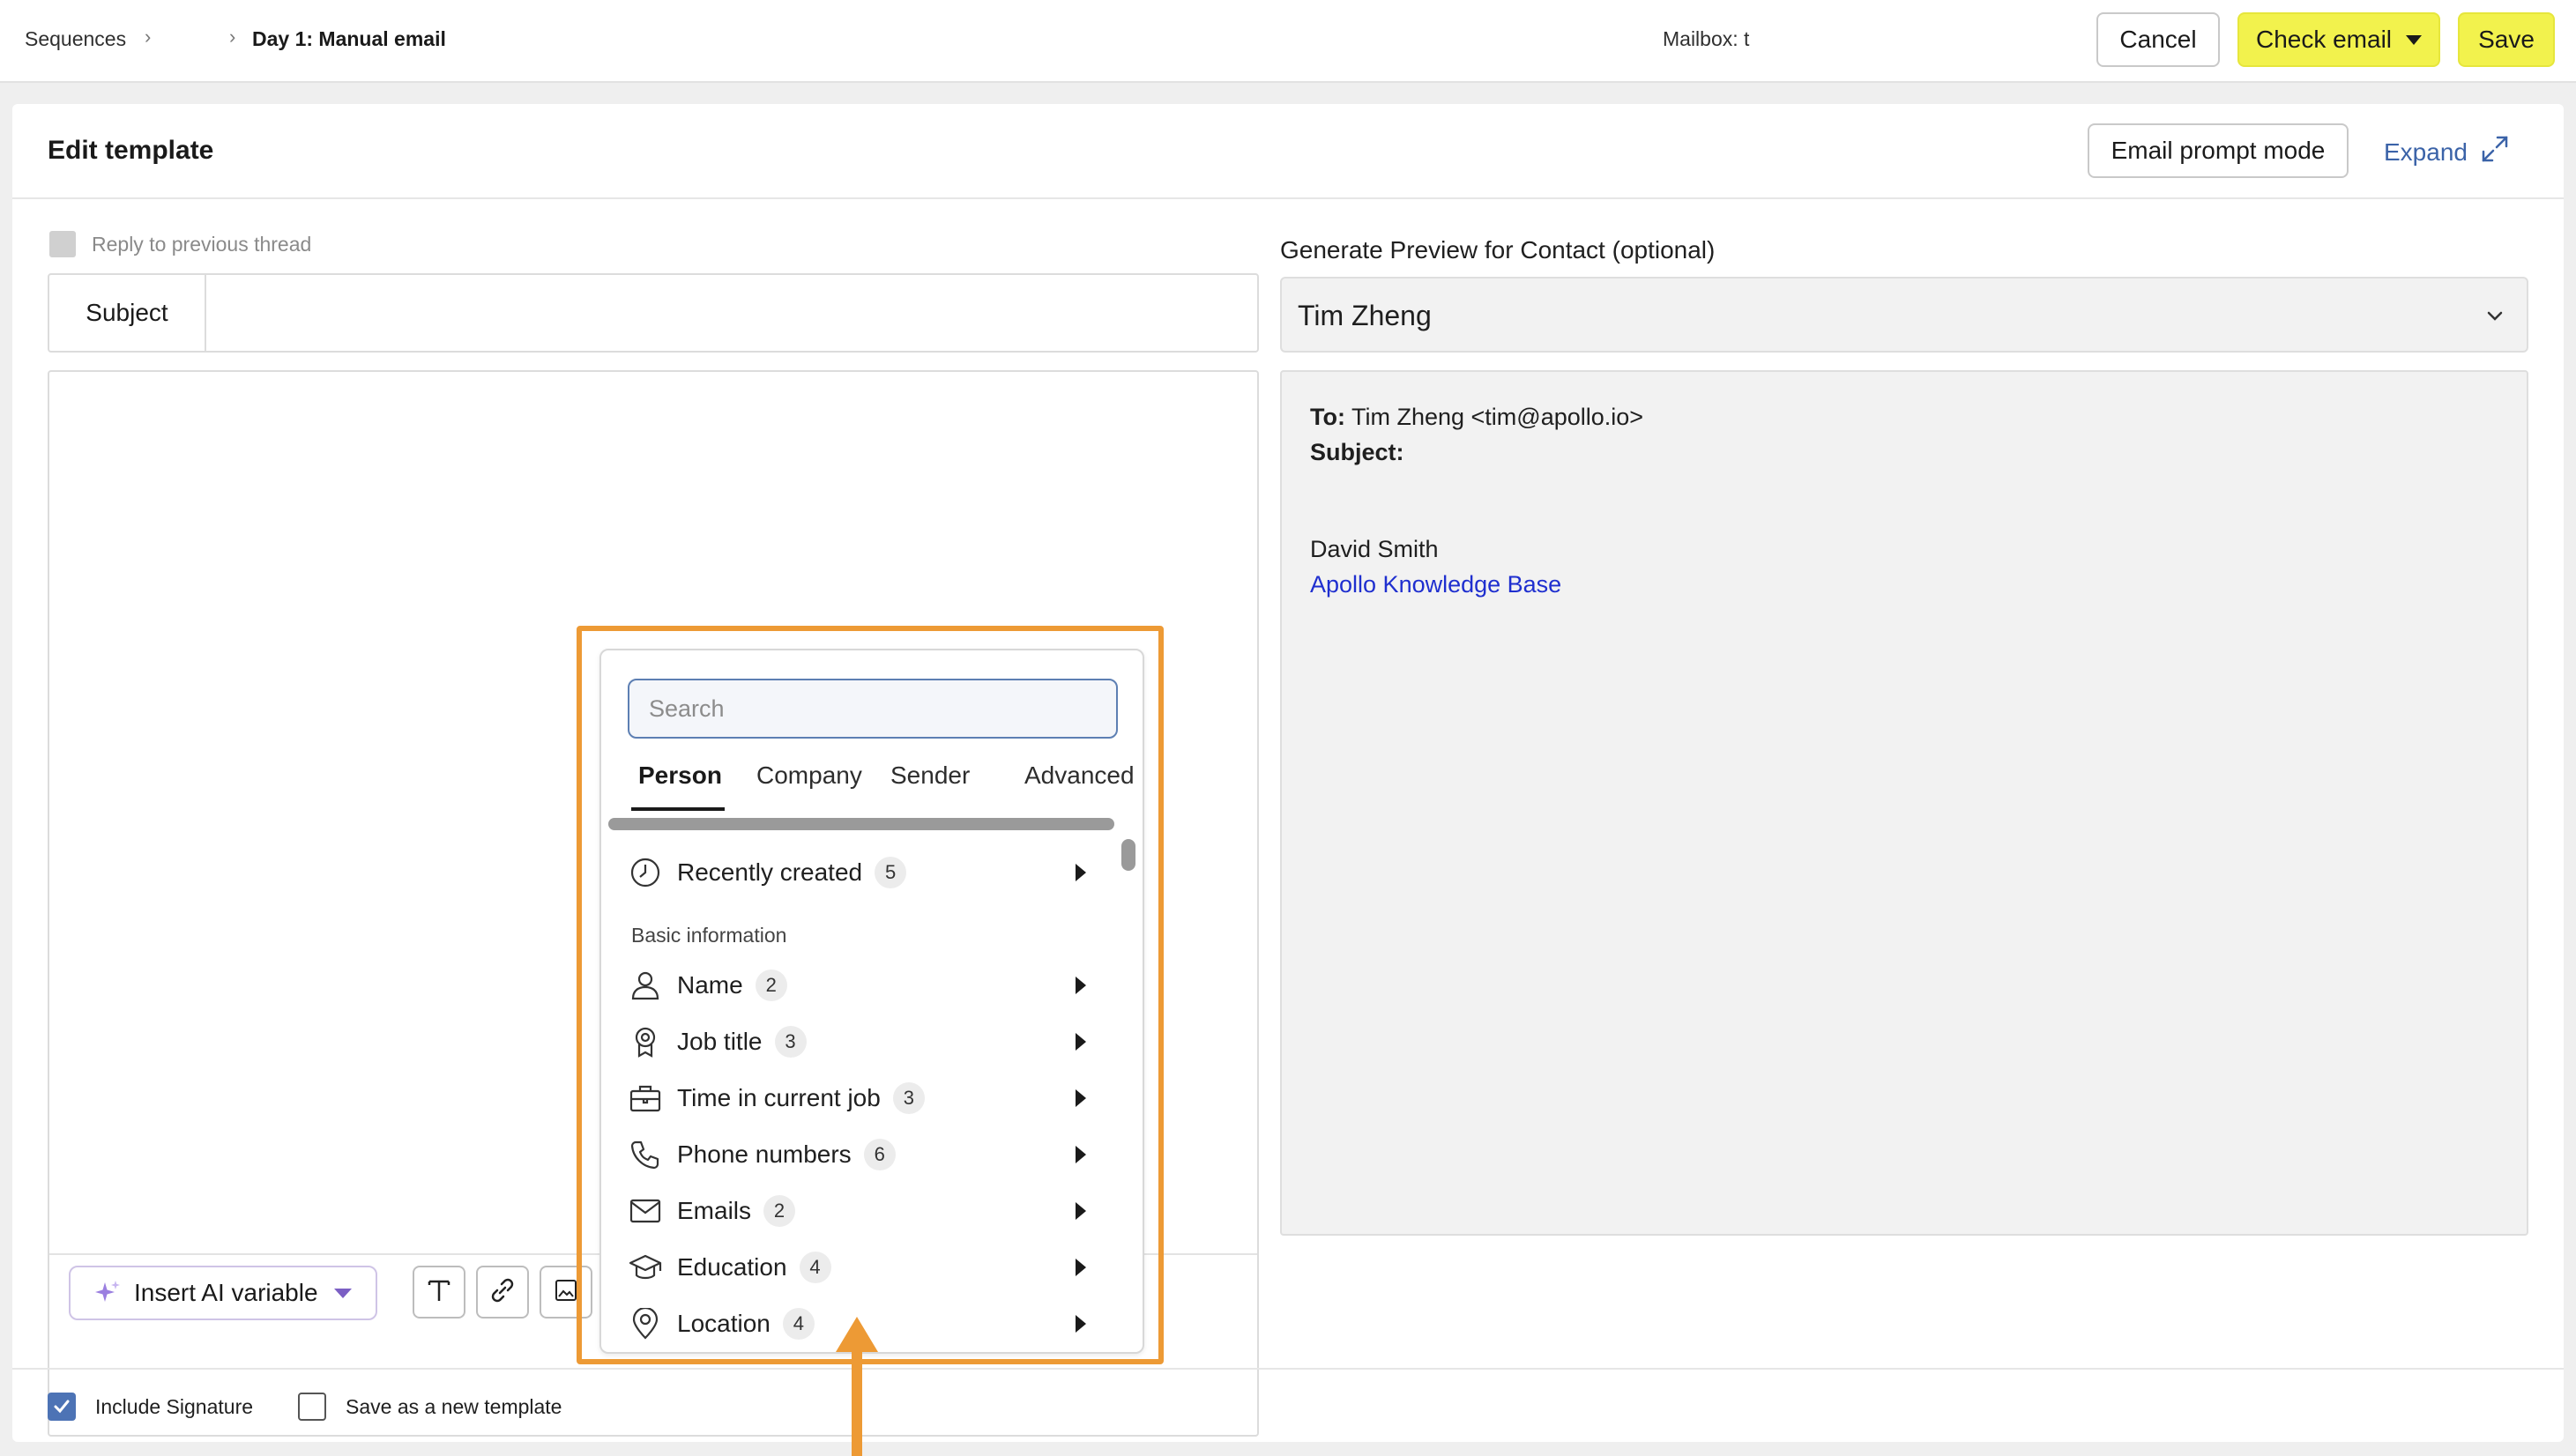 Image resolution: width=2576 pixels, height=1456 pixels. Describe the element at coordinates (76, 39) in the screenshot. I see `breadcrumb-sequences: Sequences` at that location.